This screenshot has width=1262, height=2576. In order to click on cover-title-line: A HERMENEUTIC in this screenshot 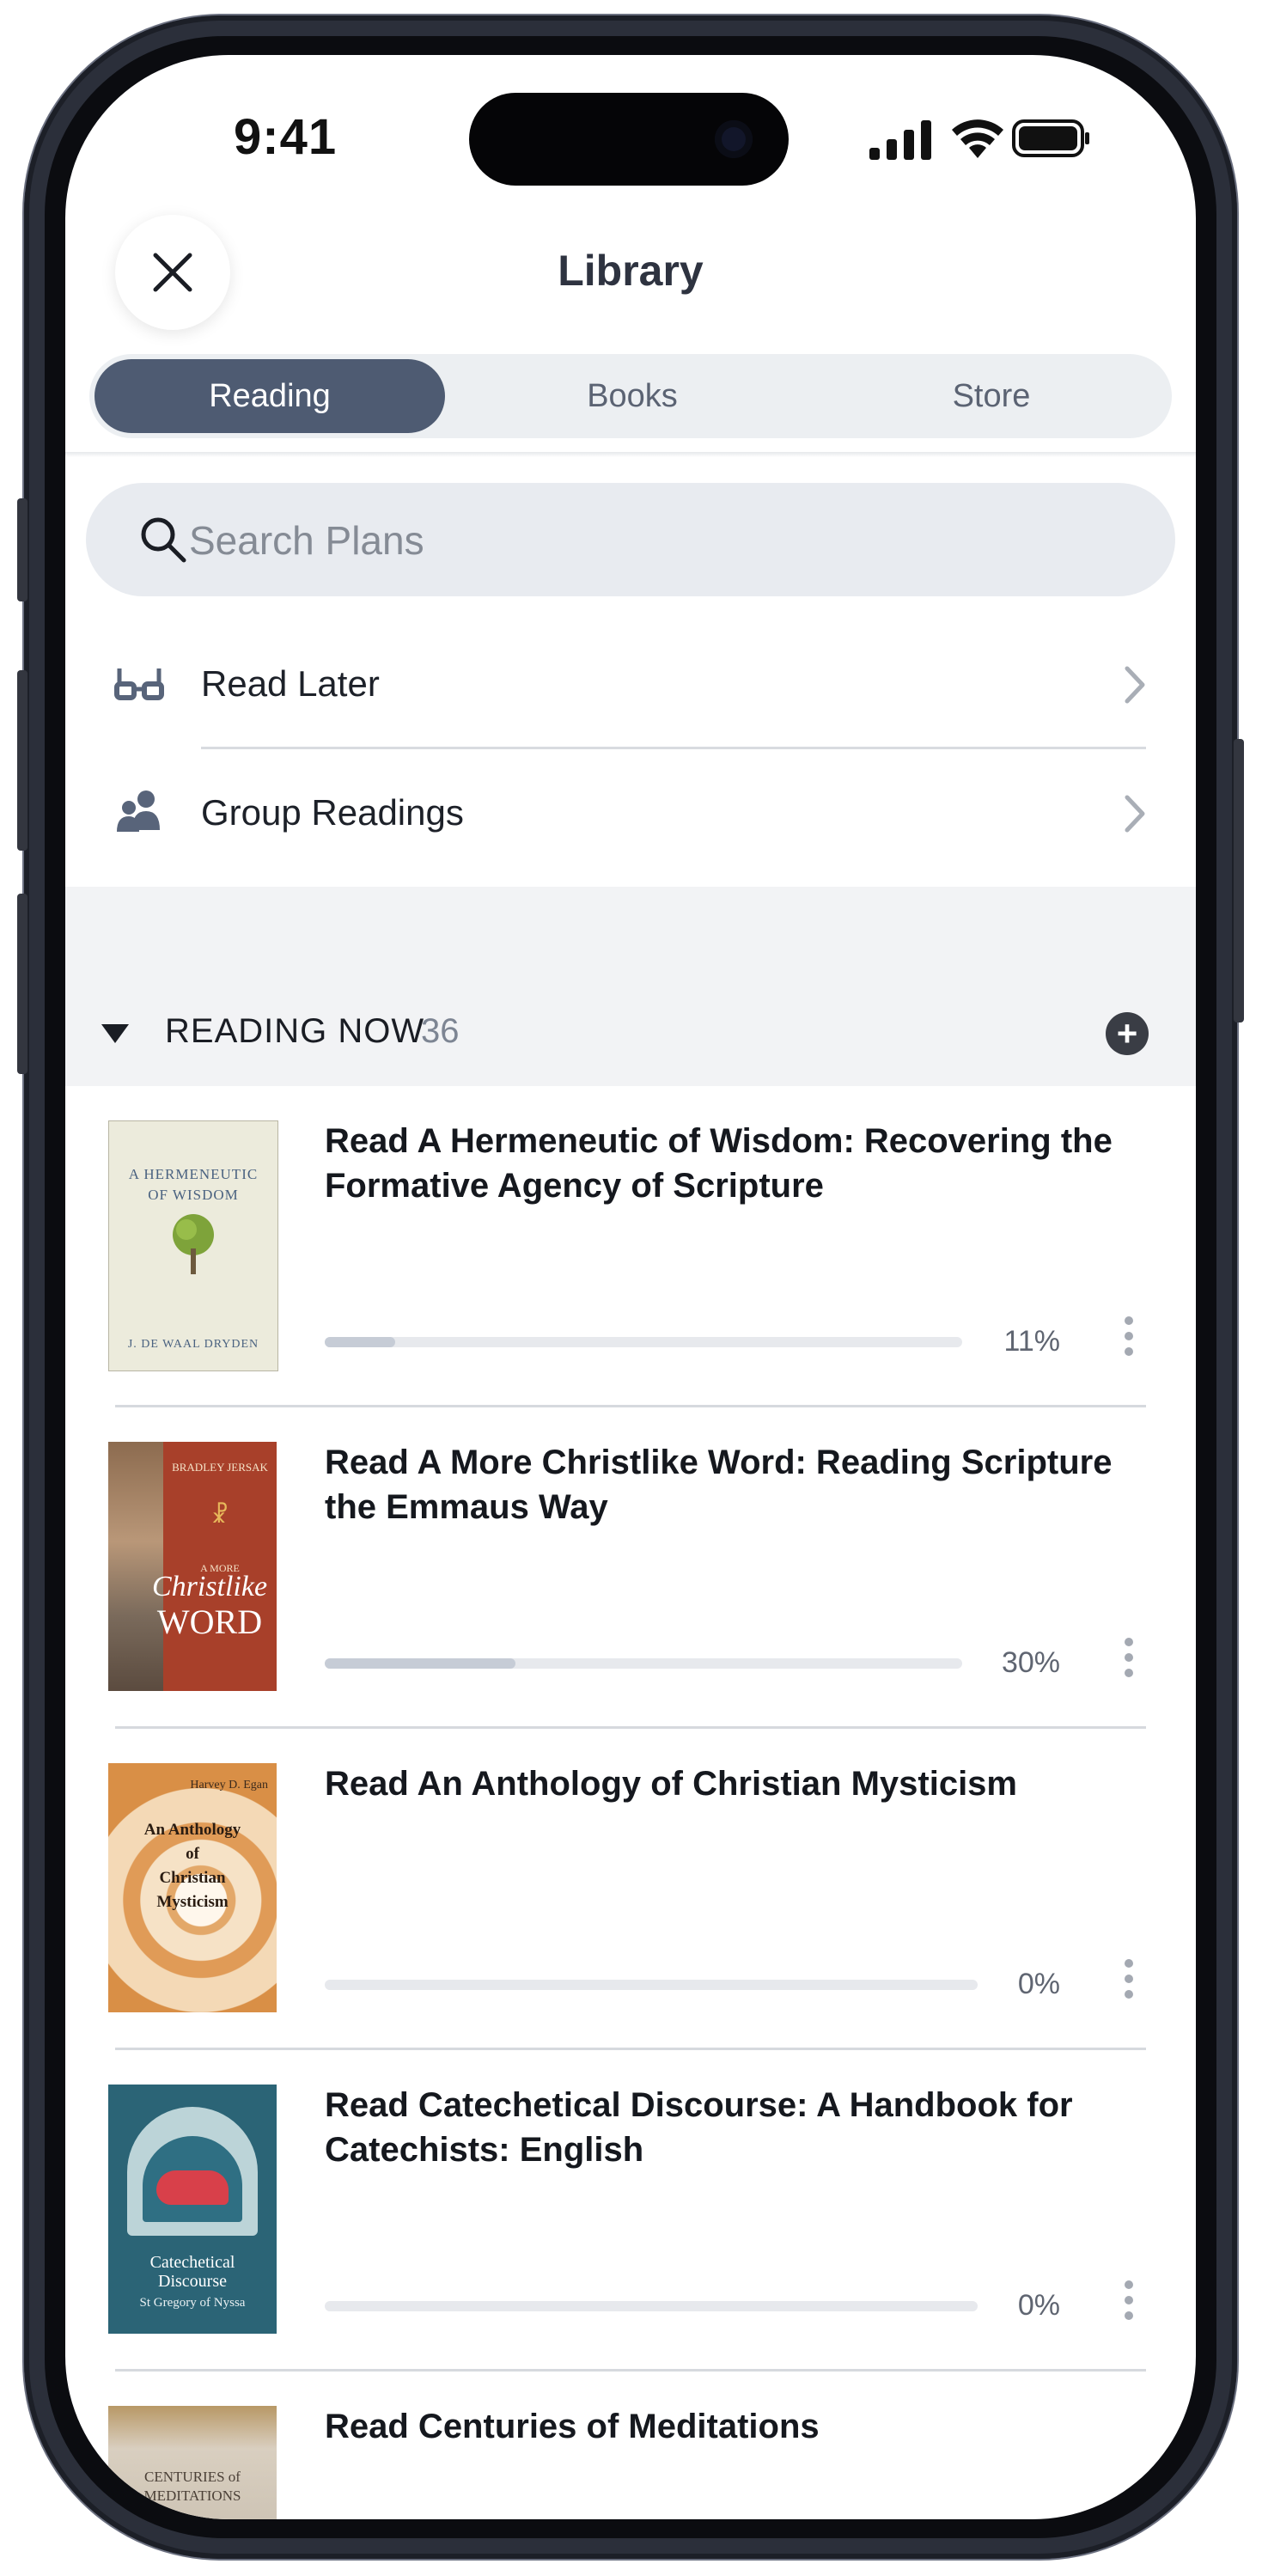, I will do `click(193, 1174)`.